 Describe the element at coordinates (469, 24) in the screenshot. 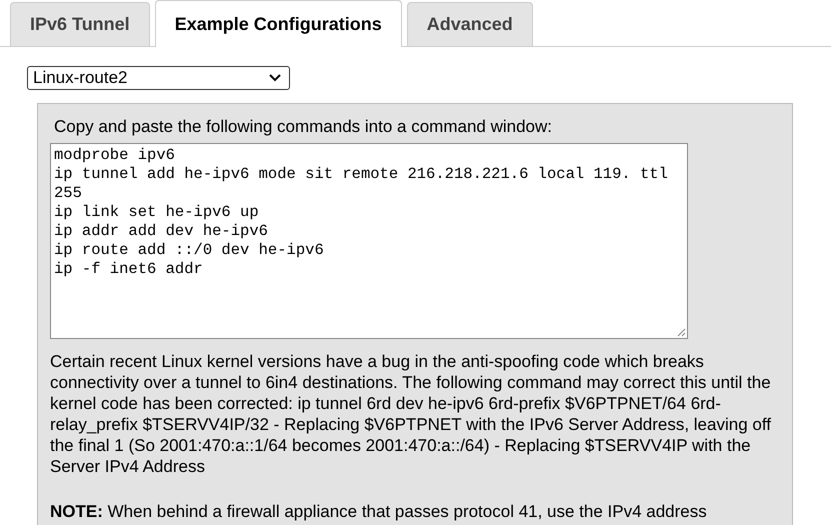

I see `tab: Advanced` at that location.